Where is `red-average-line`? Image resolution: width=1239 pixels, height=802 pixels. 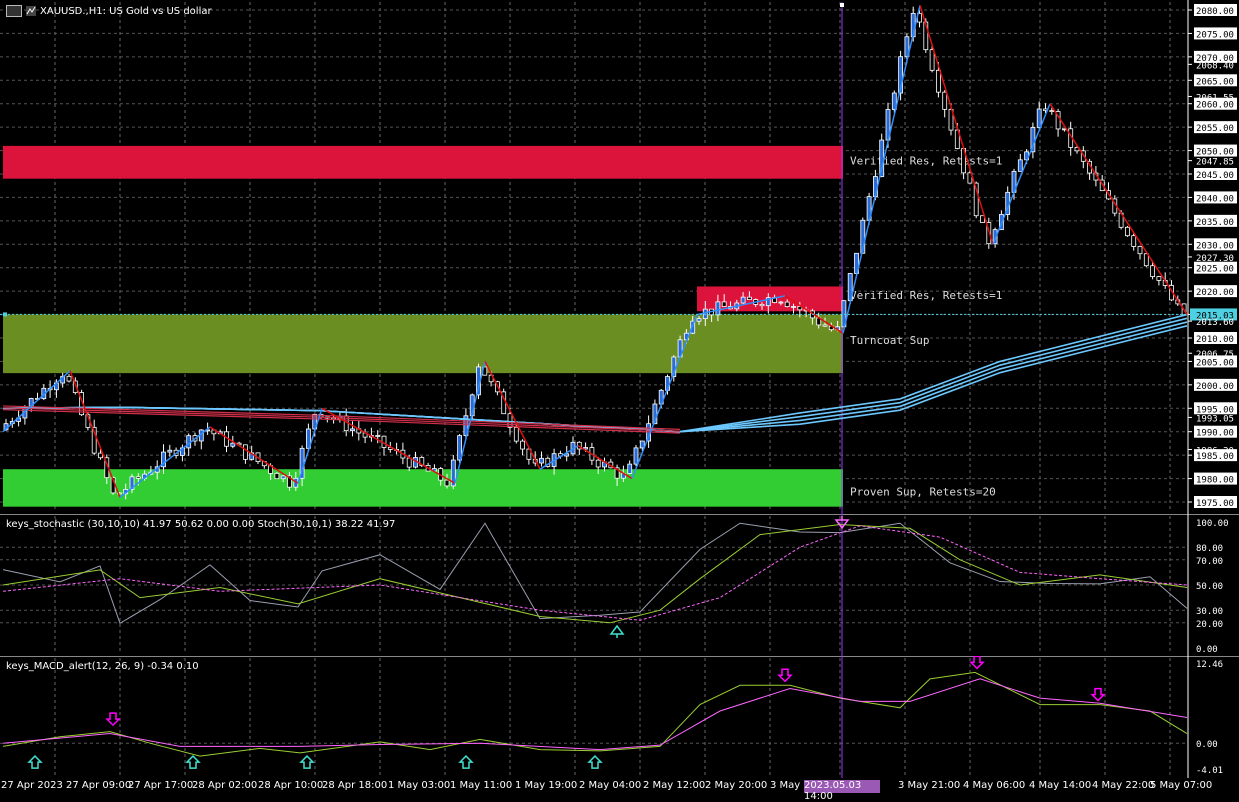
red-average-line is located at coordinates (341, 421).